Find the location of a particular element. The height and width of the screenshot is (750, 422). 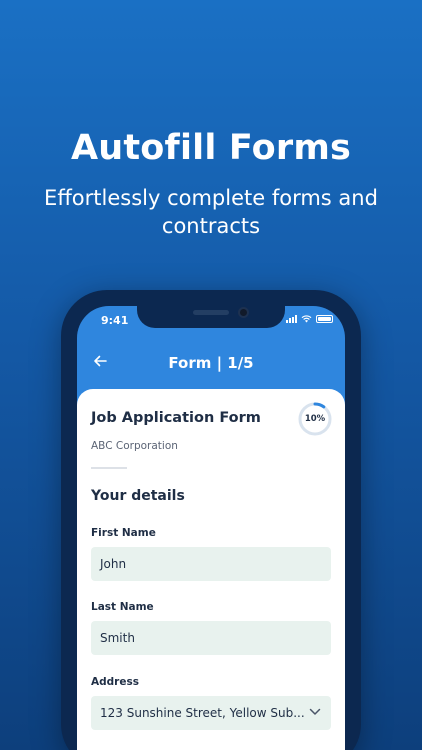

progress-label: 10% is located at coordinates (315, 419).